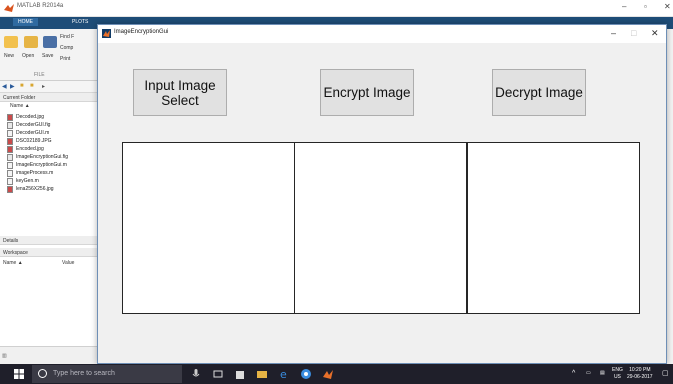  Describe the element at coordinates (196, 374) in the screenshot. I see `microphone-icon` at that location.